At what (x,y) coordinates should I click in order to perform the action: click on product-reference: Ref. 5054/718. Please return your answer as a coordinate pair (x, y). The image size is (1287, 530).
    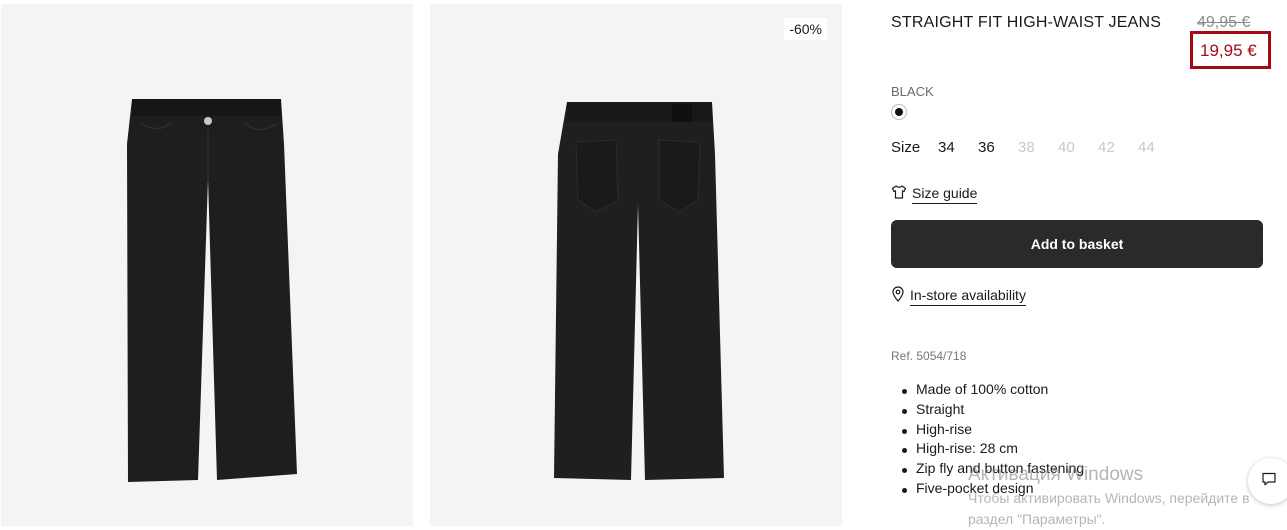
    Looking at the image, I should click on (929, 356).